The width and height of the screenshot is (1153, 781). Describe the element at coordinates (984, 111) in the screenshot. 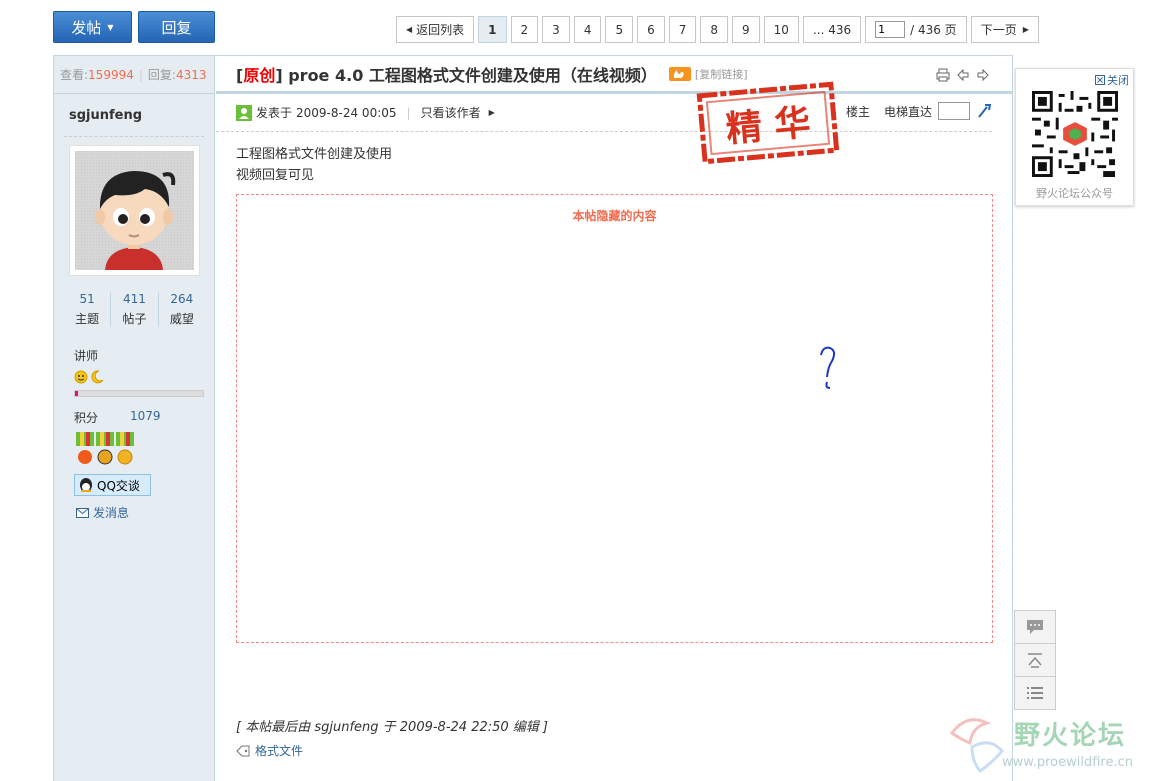

I see `elevator-go-icon` at that location.